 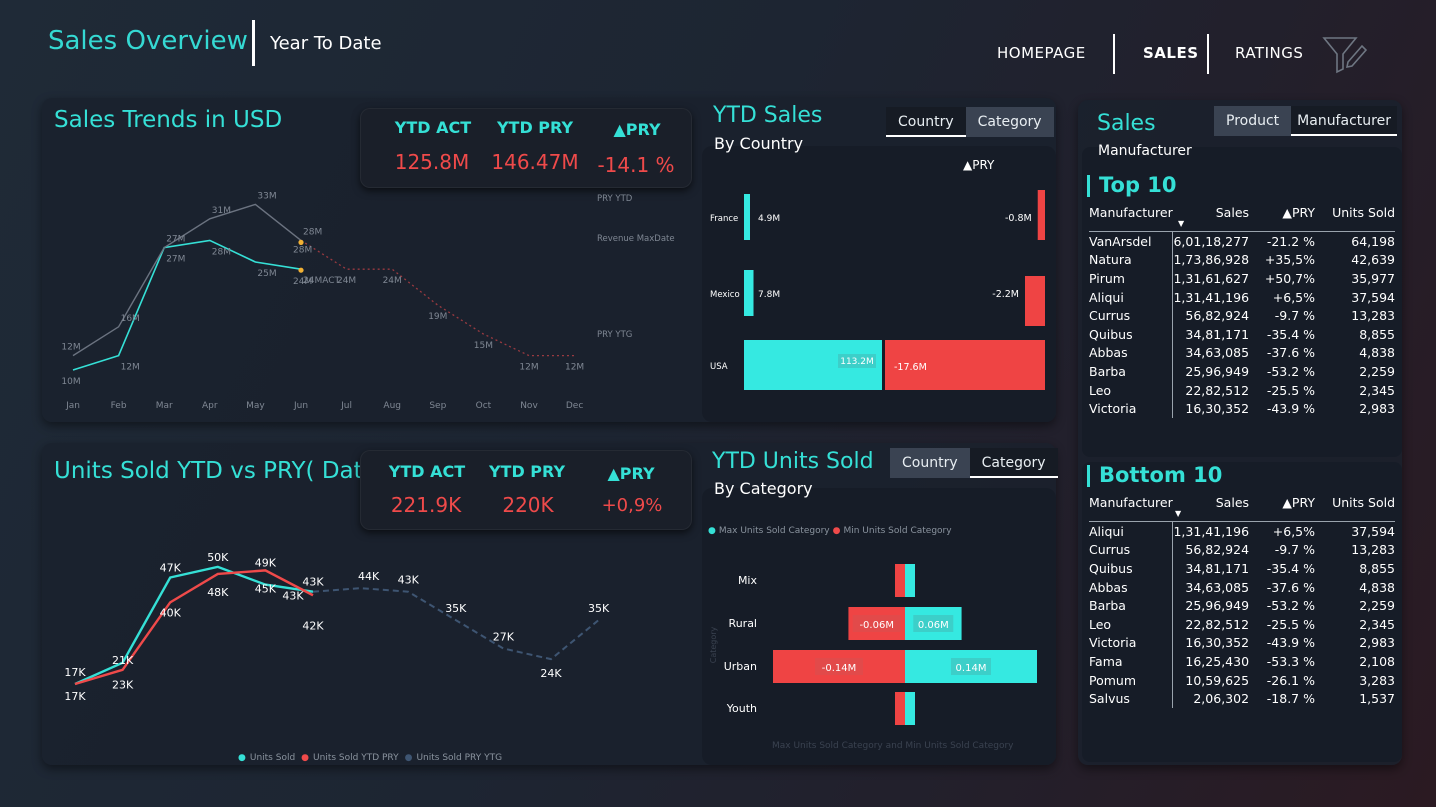 What do you see at coordinates (484, 406) in the screenshot?
I see `month-tick-label: Oct` at bounding box center [484, 406].